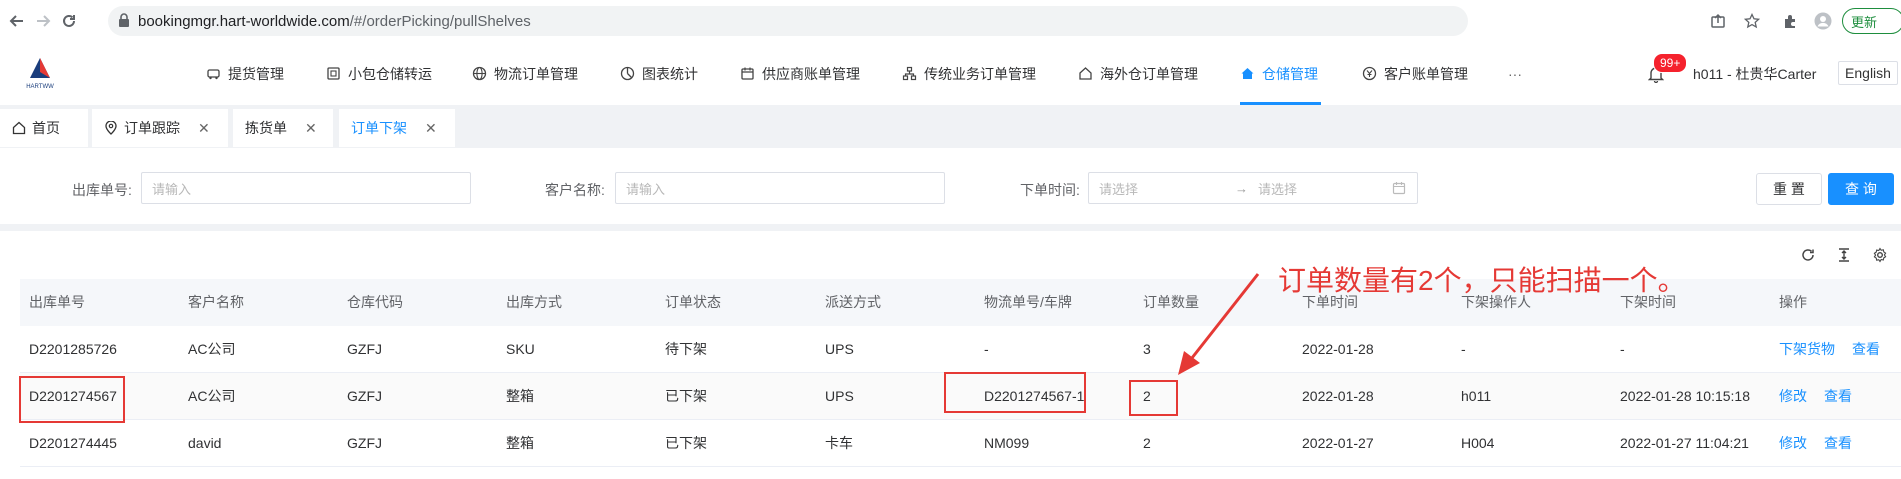 The width and height of the screenshot is (1901, 479). What do you see at coordinates (1864, 22) in the screenshot?
I see `update-label: 更新` at bounding box center [1864, 22].